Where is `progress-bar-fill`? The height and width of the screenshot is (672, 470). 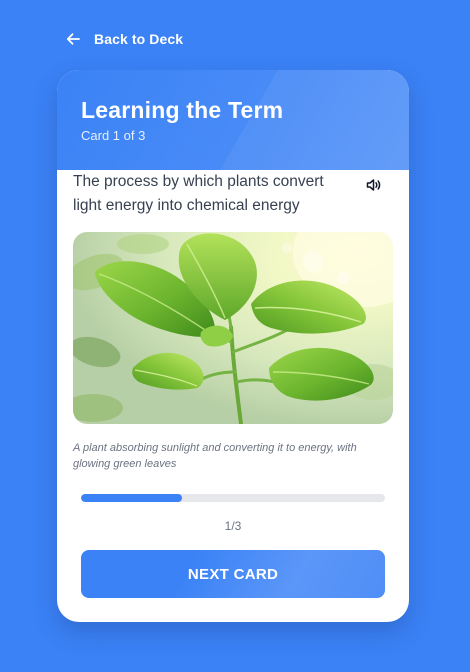
progress-bar-fill is located at coordinates (132, 498).